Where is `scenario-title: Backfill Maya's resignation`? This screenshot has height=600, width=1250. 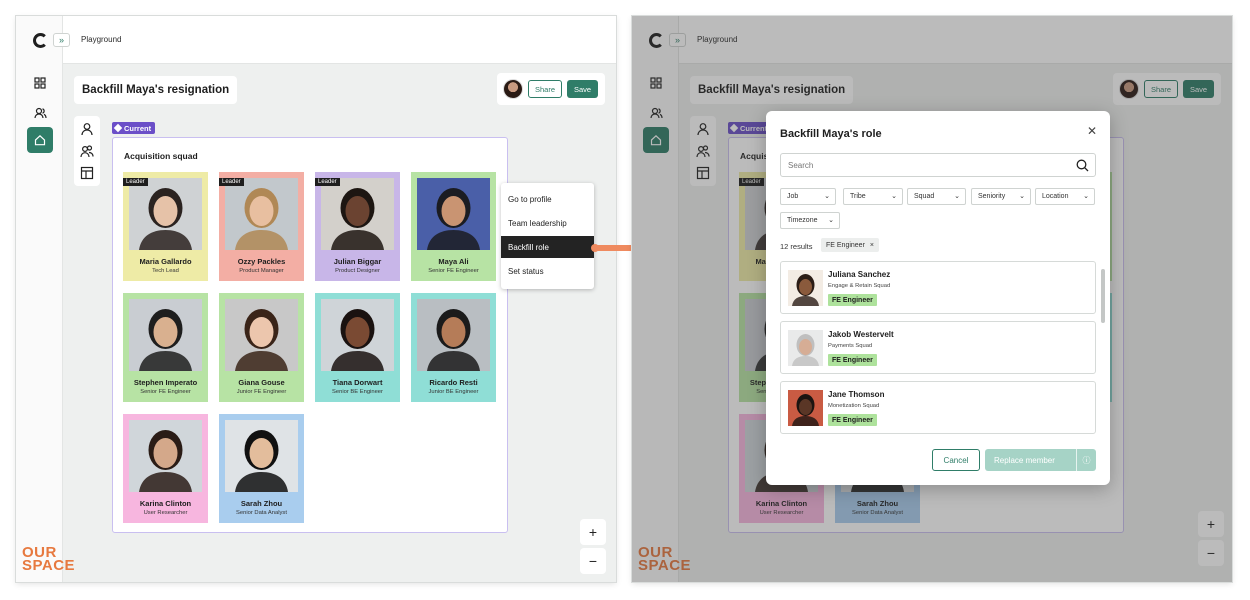
scenario-title: Backfill Maya's resignation is located at coordinates (156, 90).